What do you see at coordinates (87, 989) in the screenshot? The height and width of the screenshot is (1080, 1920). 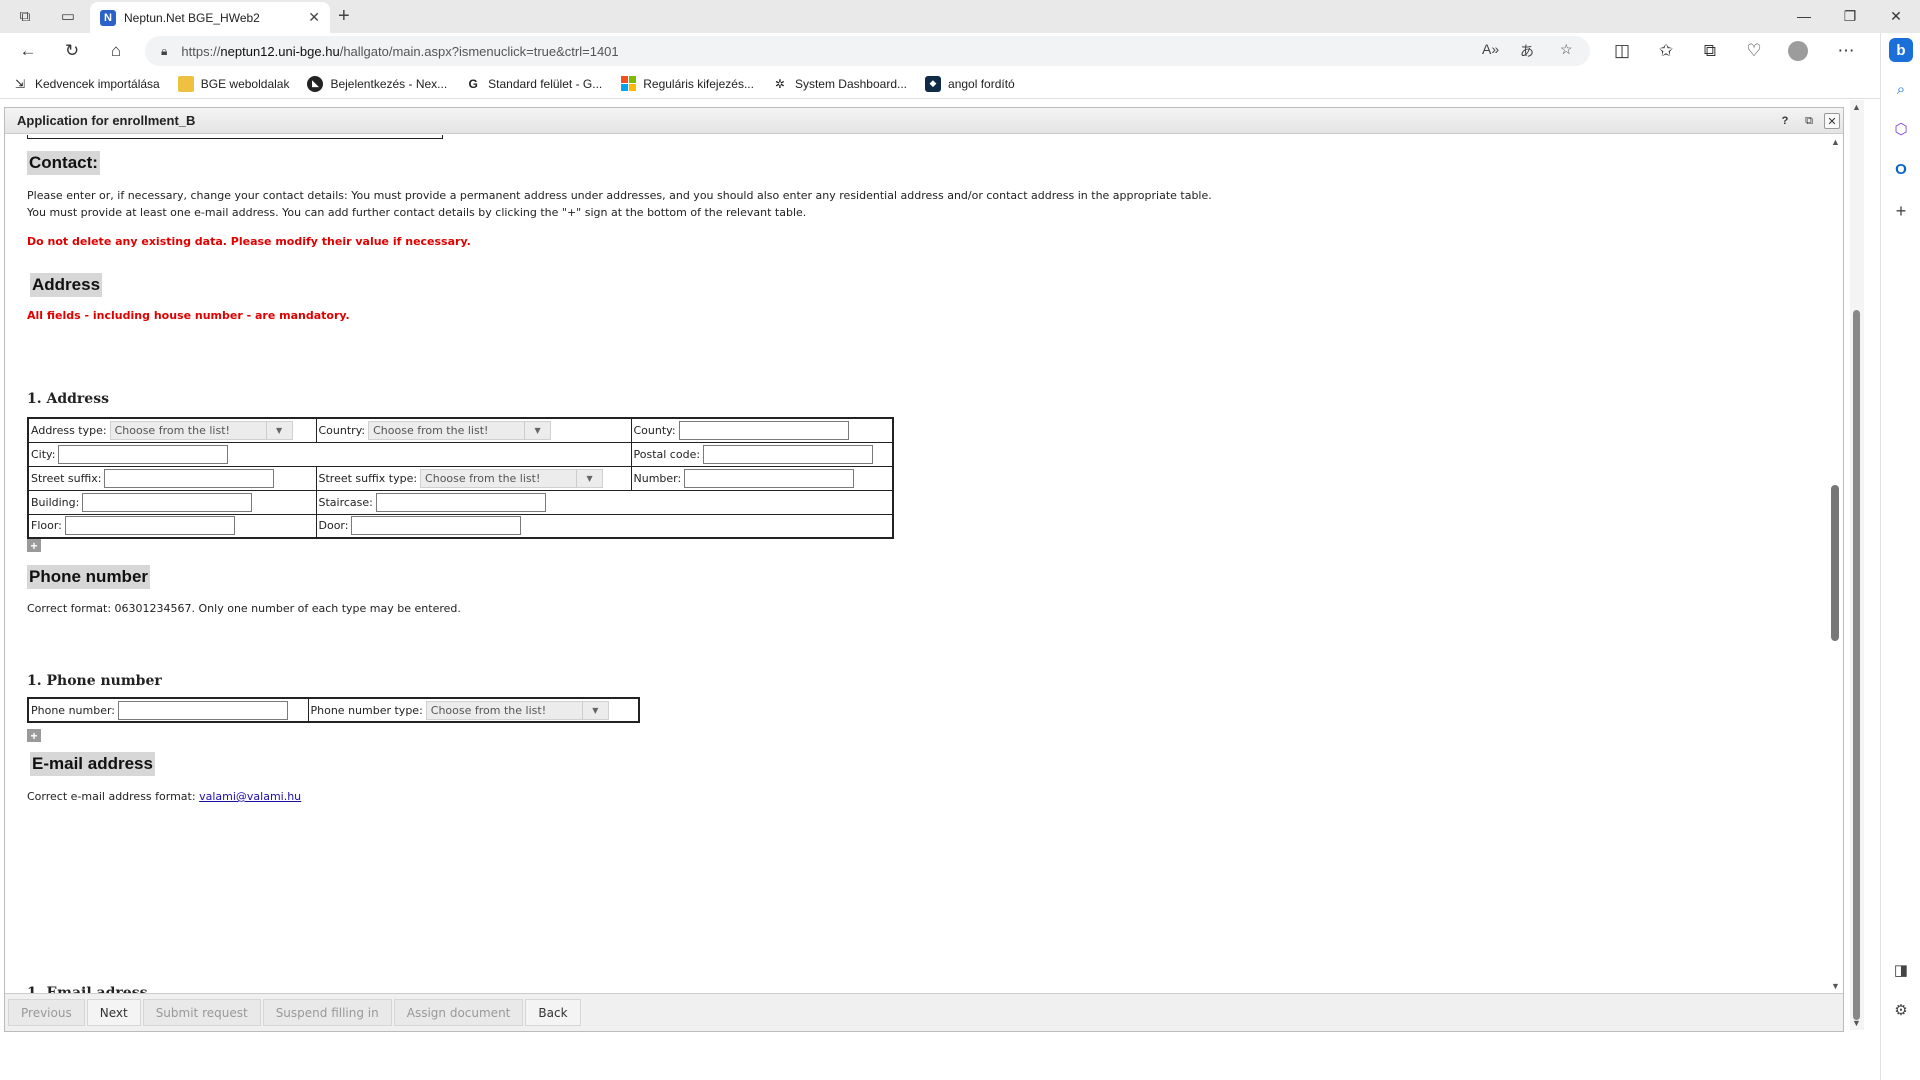 I see `email-subheading: 1. Email adress` at bounding box center [87, 989].